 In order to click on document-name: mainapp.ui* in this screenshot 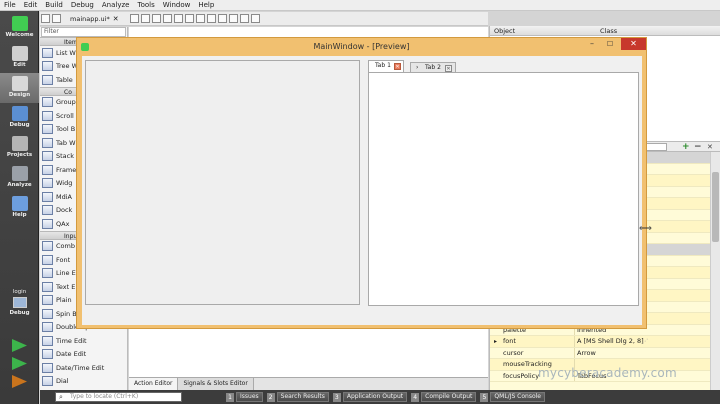, I will do `click(90, 18)`.